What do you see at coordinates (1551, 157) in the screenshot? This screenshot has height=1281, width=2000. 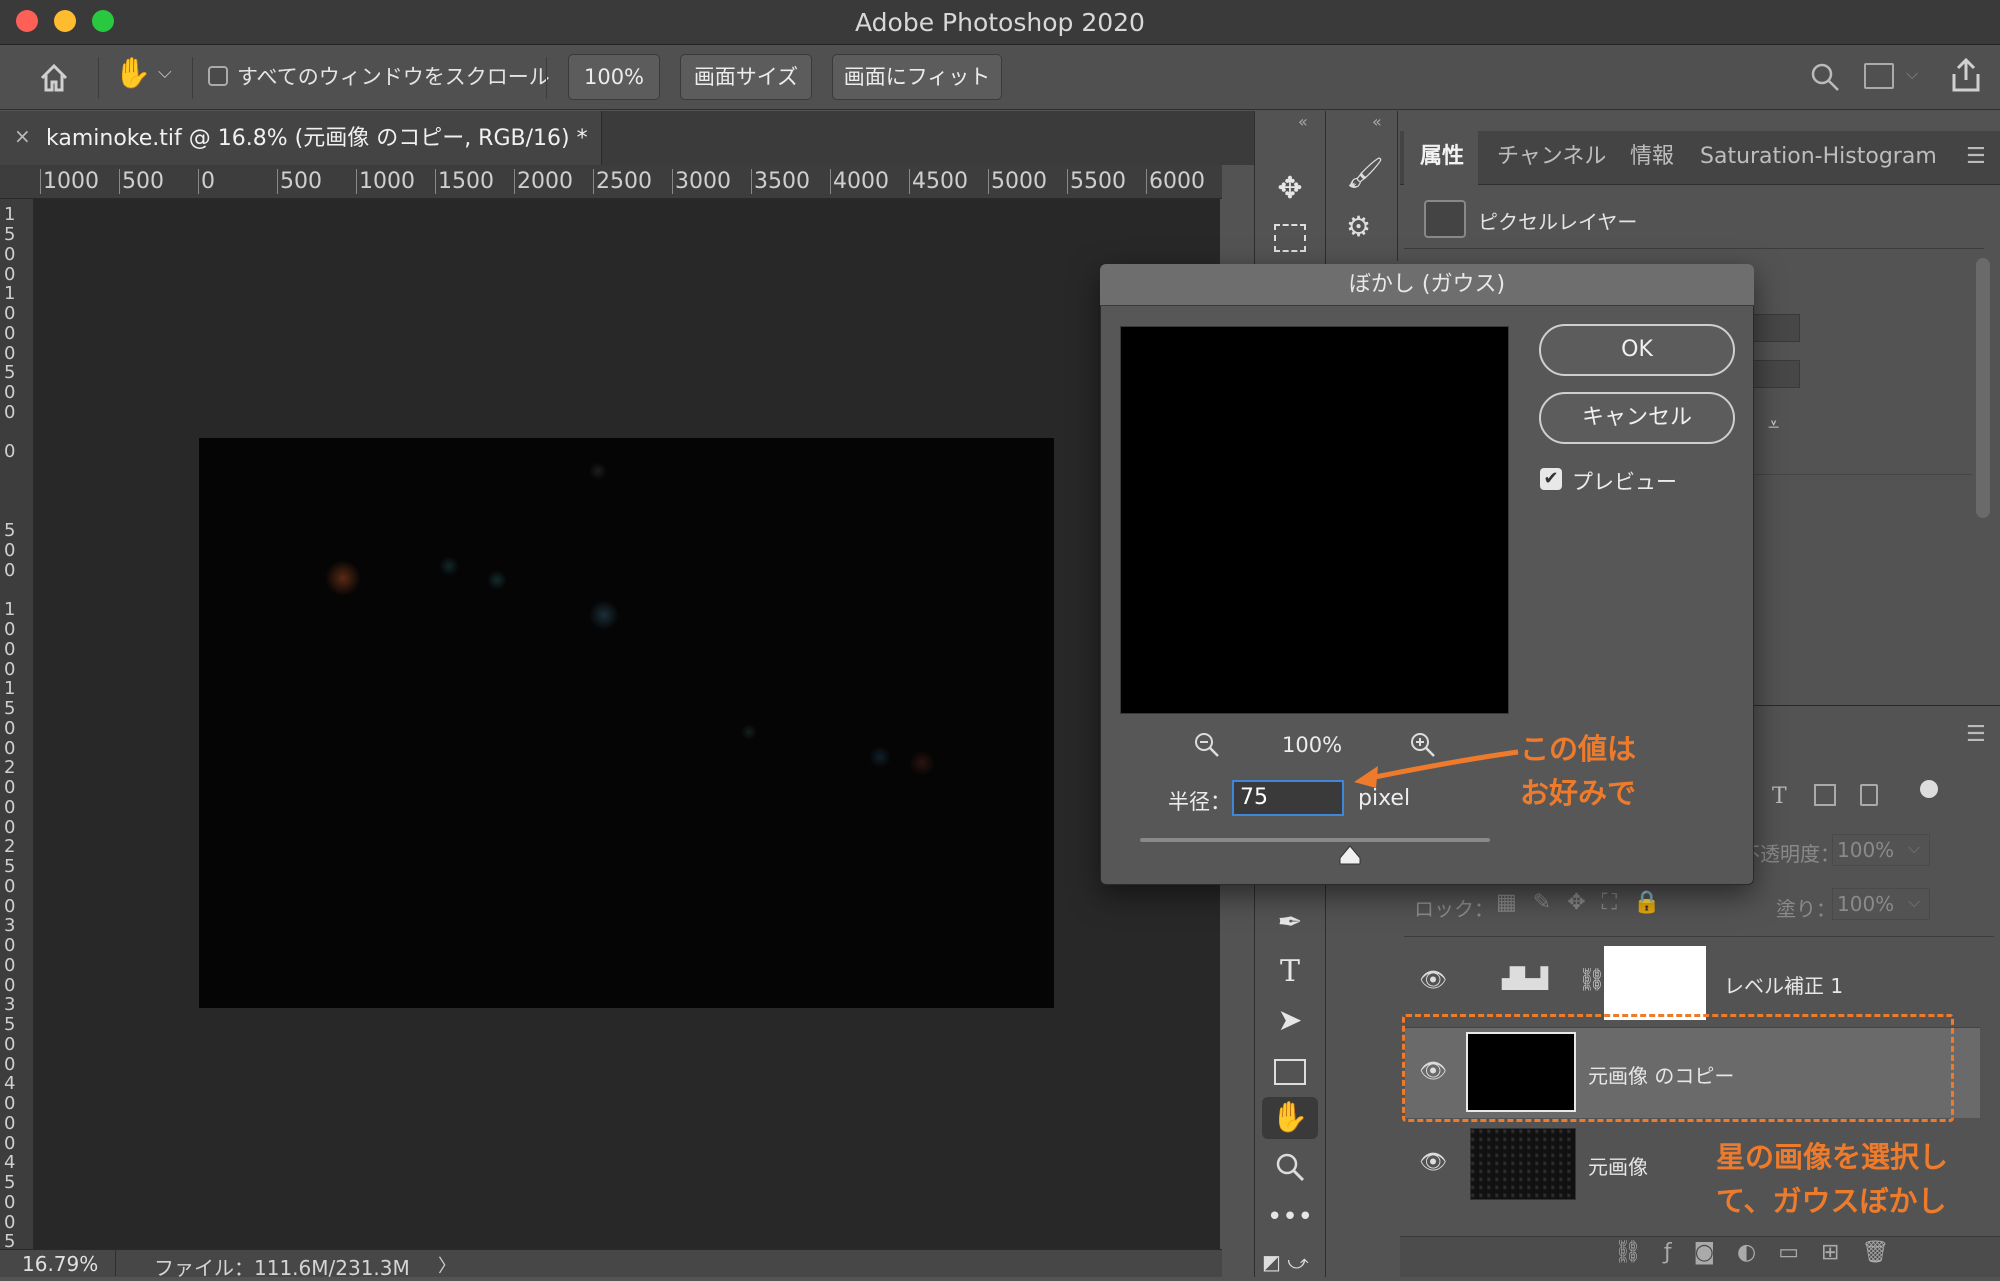 I see `tab-channels: チャンネル` at bounding box center [1551, 157].